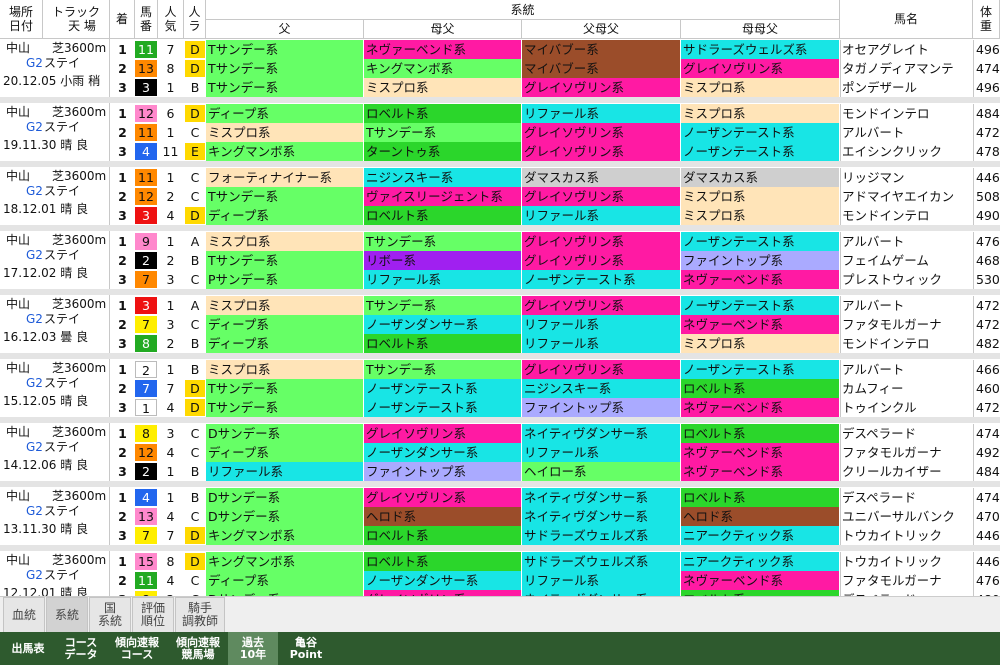 This screenshot has height=665, width=1000. What do you see at coordinates (906, 279) in the screenshot?
I see `horse-name: プレストウィック` at bounding box center [906, 279].